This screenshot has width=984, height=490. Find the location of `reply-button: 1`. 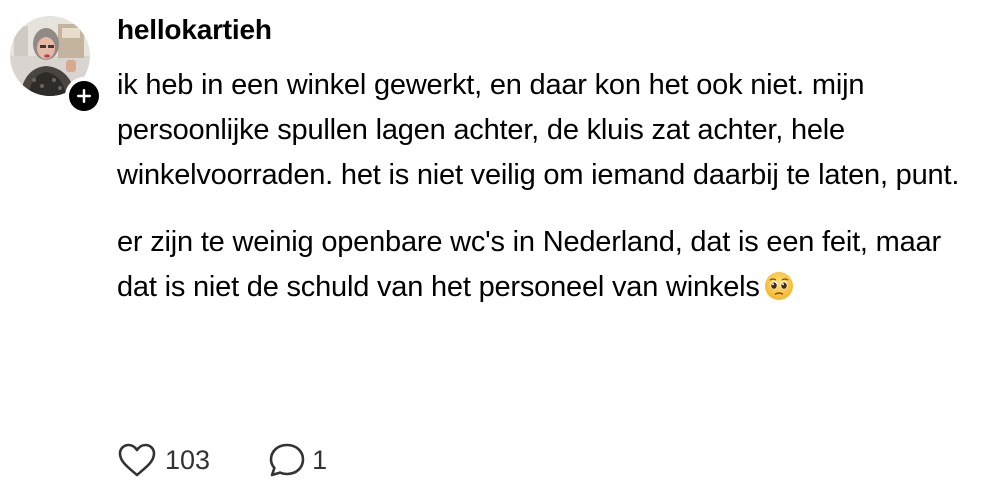

reply-button: 1 is located at coordinates (297, 460).